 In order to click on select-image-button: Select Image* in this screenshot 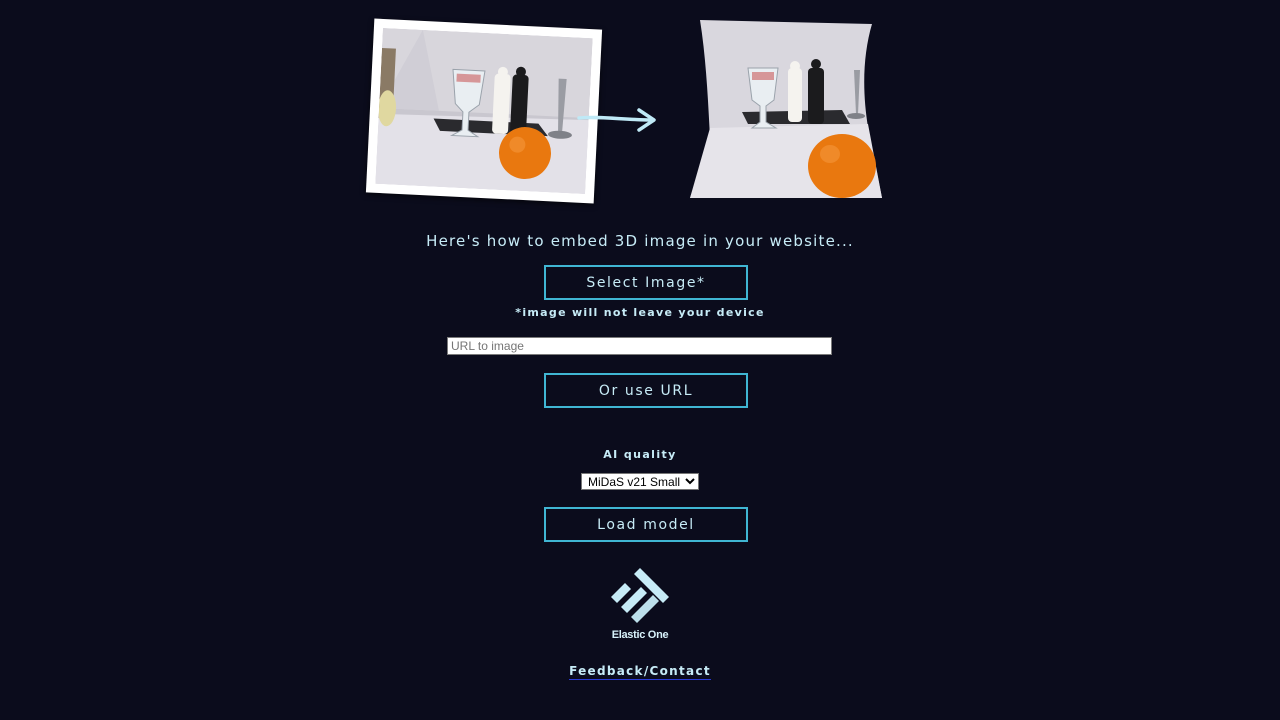, I will do `click(646, 282)`.